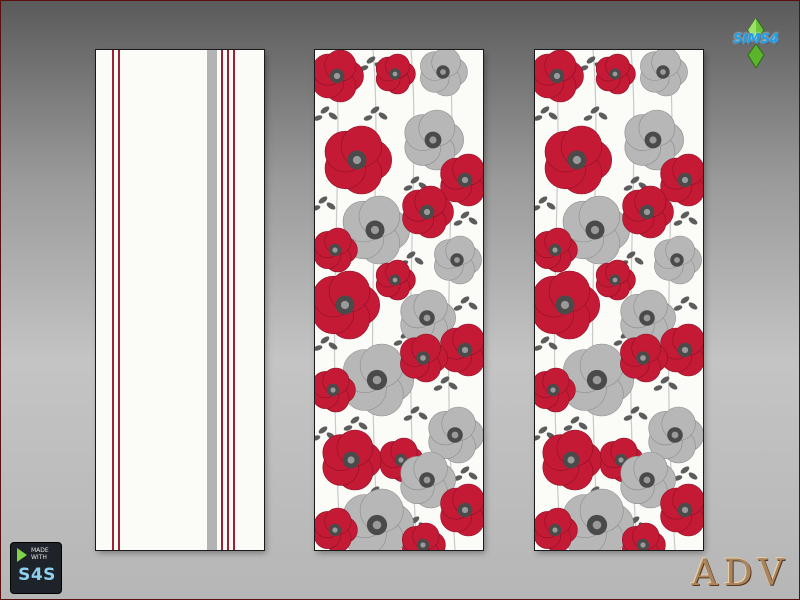 The width and height of the screenshot is (800, 600). What do you see at coordinates (37, 575) in the screenshot?
I see `badge-big-text: S4S` at bounding box center [37, 575].